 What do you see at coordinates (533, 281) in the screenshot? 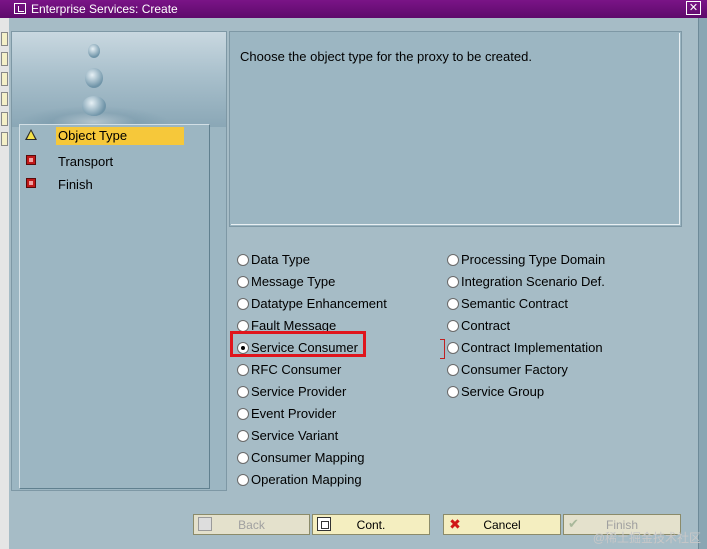
I see `radio-label: Integration Scenario Def.` at bounding box center [533, 281].